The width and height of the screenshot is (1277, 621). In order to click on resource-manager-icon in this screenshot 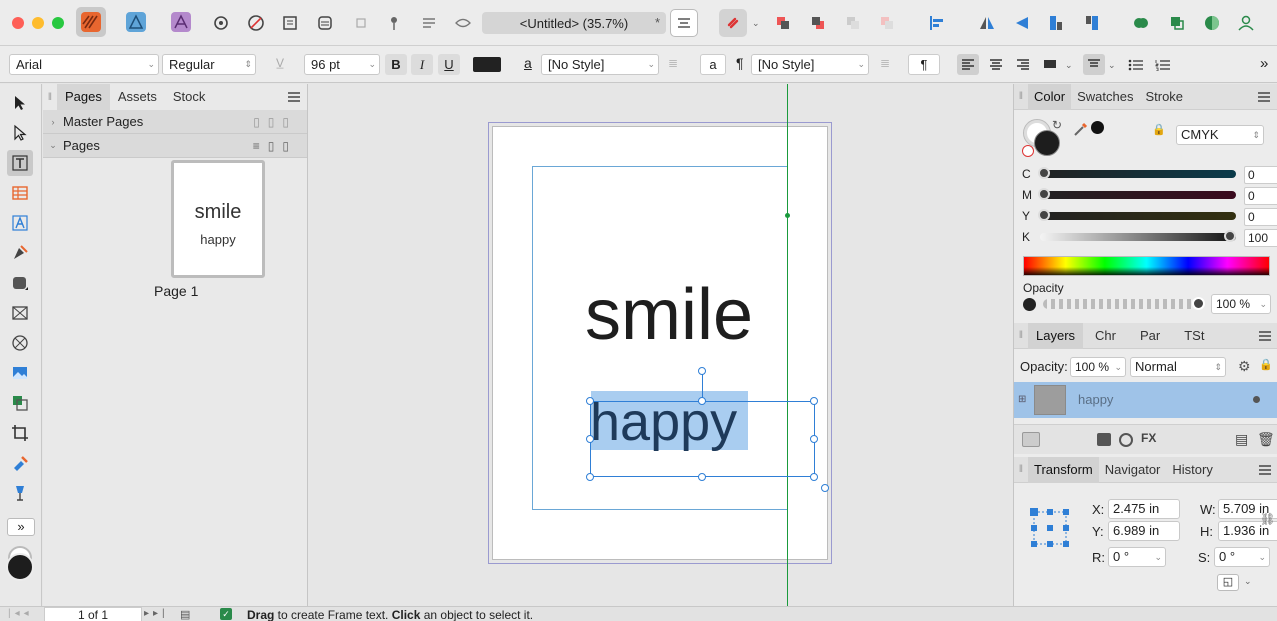, I will do `click(20, 403)`.